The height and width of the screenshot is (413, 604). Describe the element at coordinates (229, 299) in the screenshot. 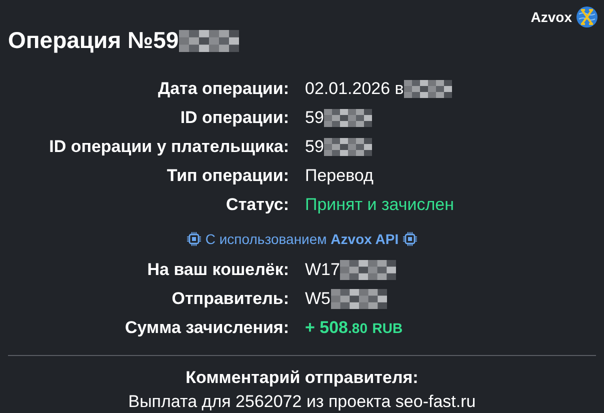

I see `field-label: Отправитель:` at that location.